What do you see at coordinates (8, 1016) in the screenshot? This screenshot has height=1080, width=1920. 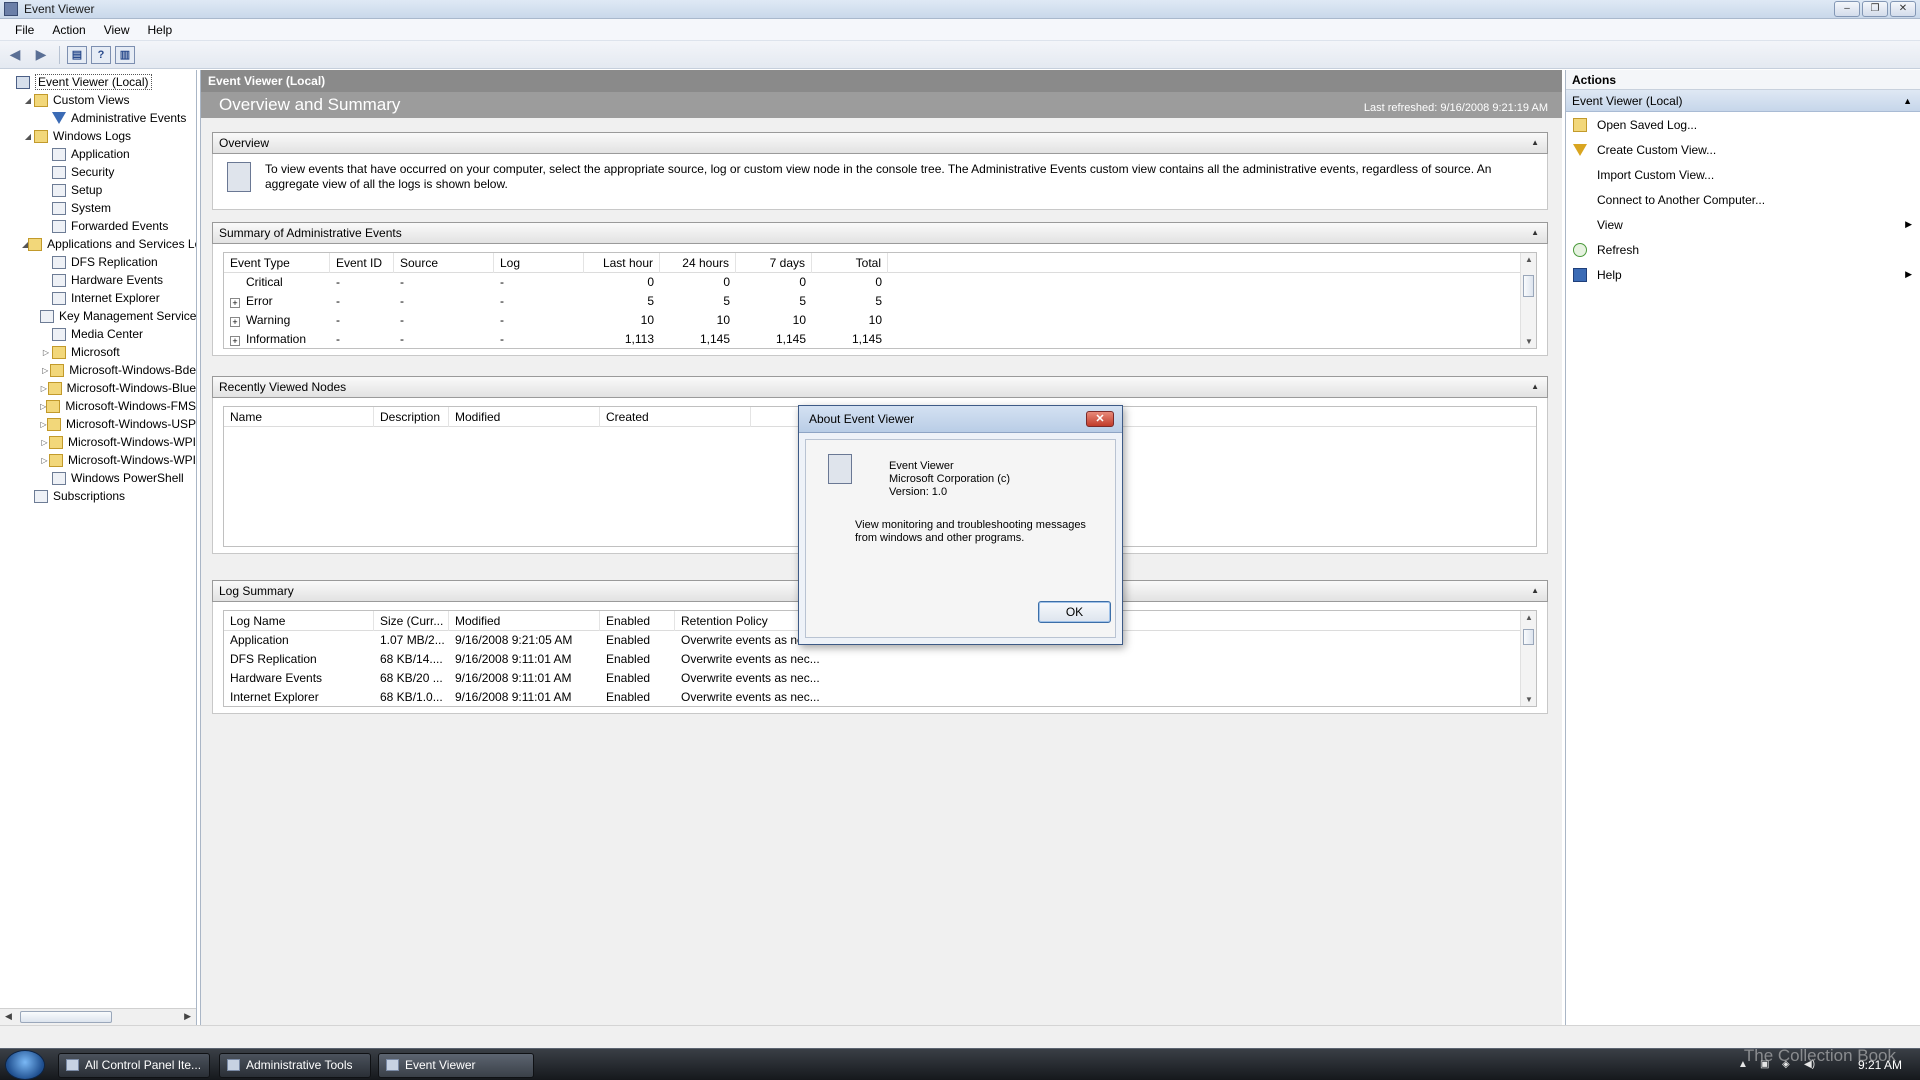 I see `scroll-left-icon: ◀` at bounding box center [8, 1016].